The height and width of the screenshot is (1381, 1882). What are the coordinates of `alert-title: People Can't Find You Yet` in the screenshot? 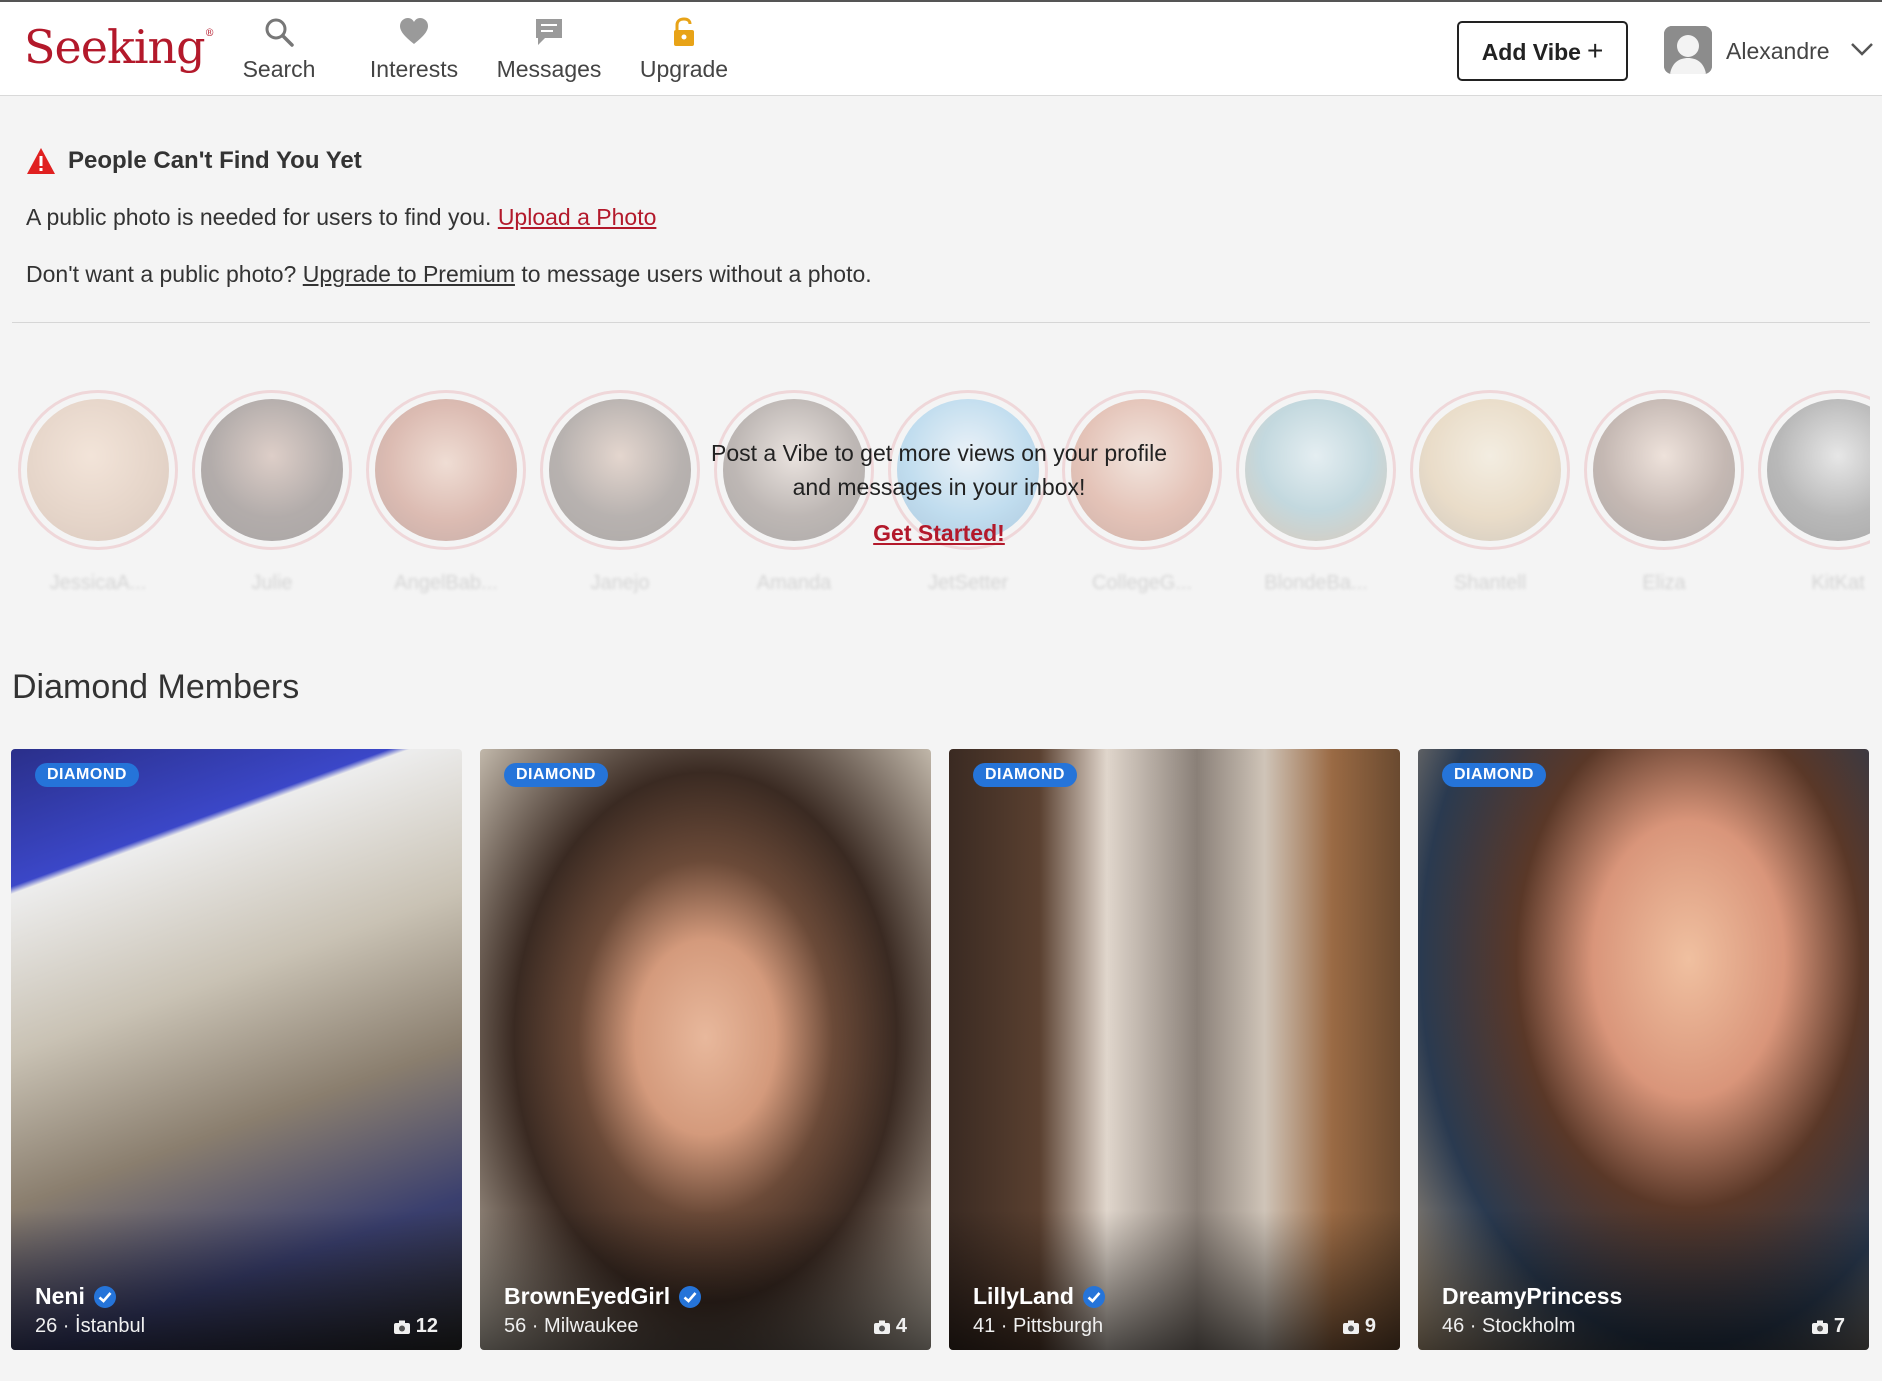 It's located at (194, 161).